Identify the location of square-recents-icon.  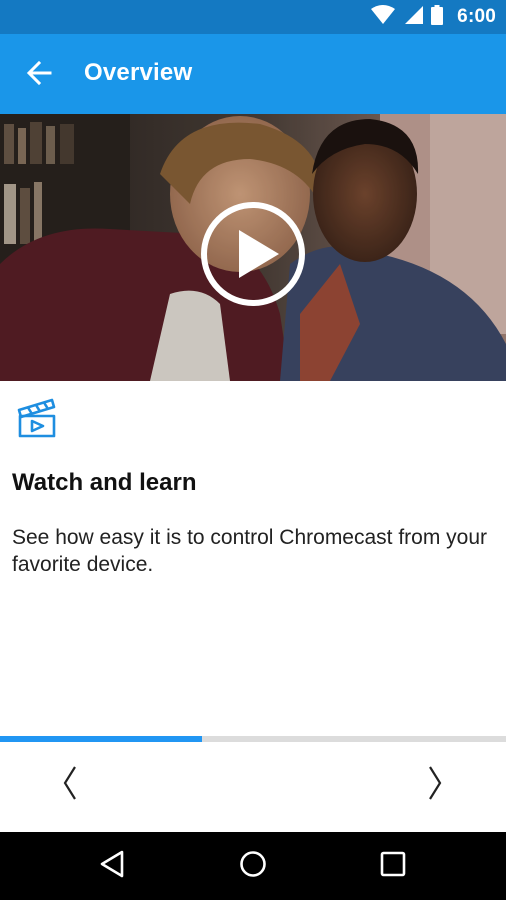
(393, 866).